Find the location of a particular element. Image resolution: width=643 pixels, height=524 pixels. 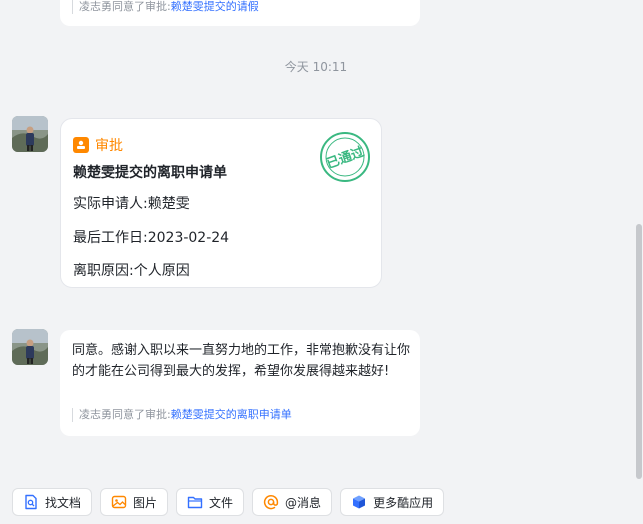

quick-action-toolbar: 找文档 图片 文件 @消息 更多酷应用 is located at coordinates (228, 502).